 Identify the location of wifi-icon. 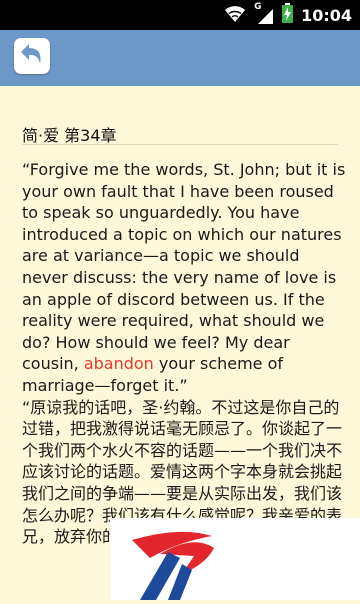
(235, 15).